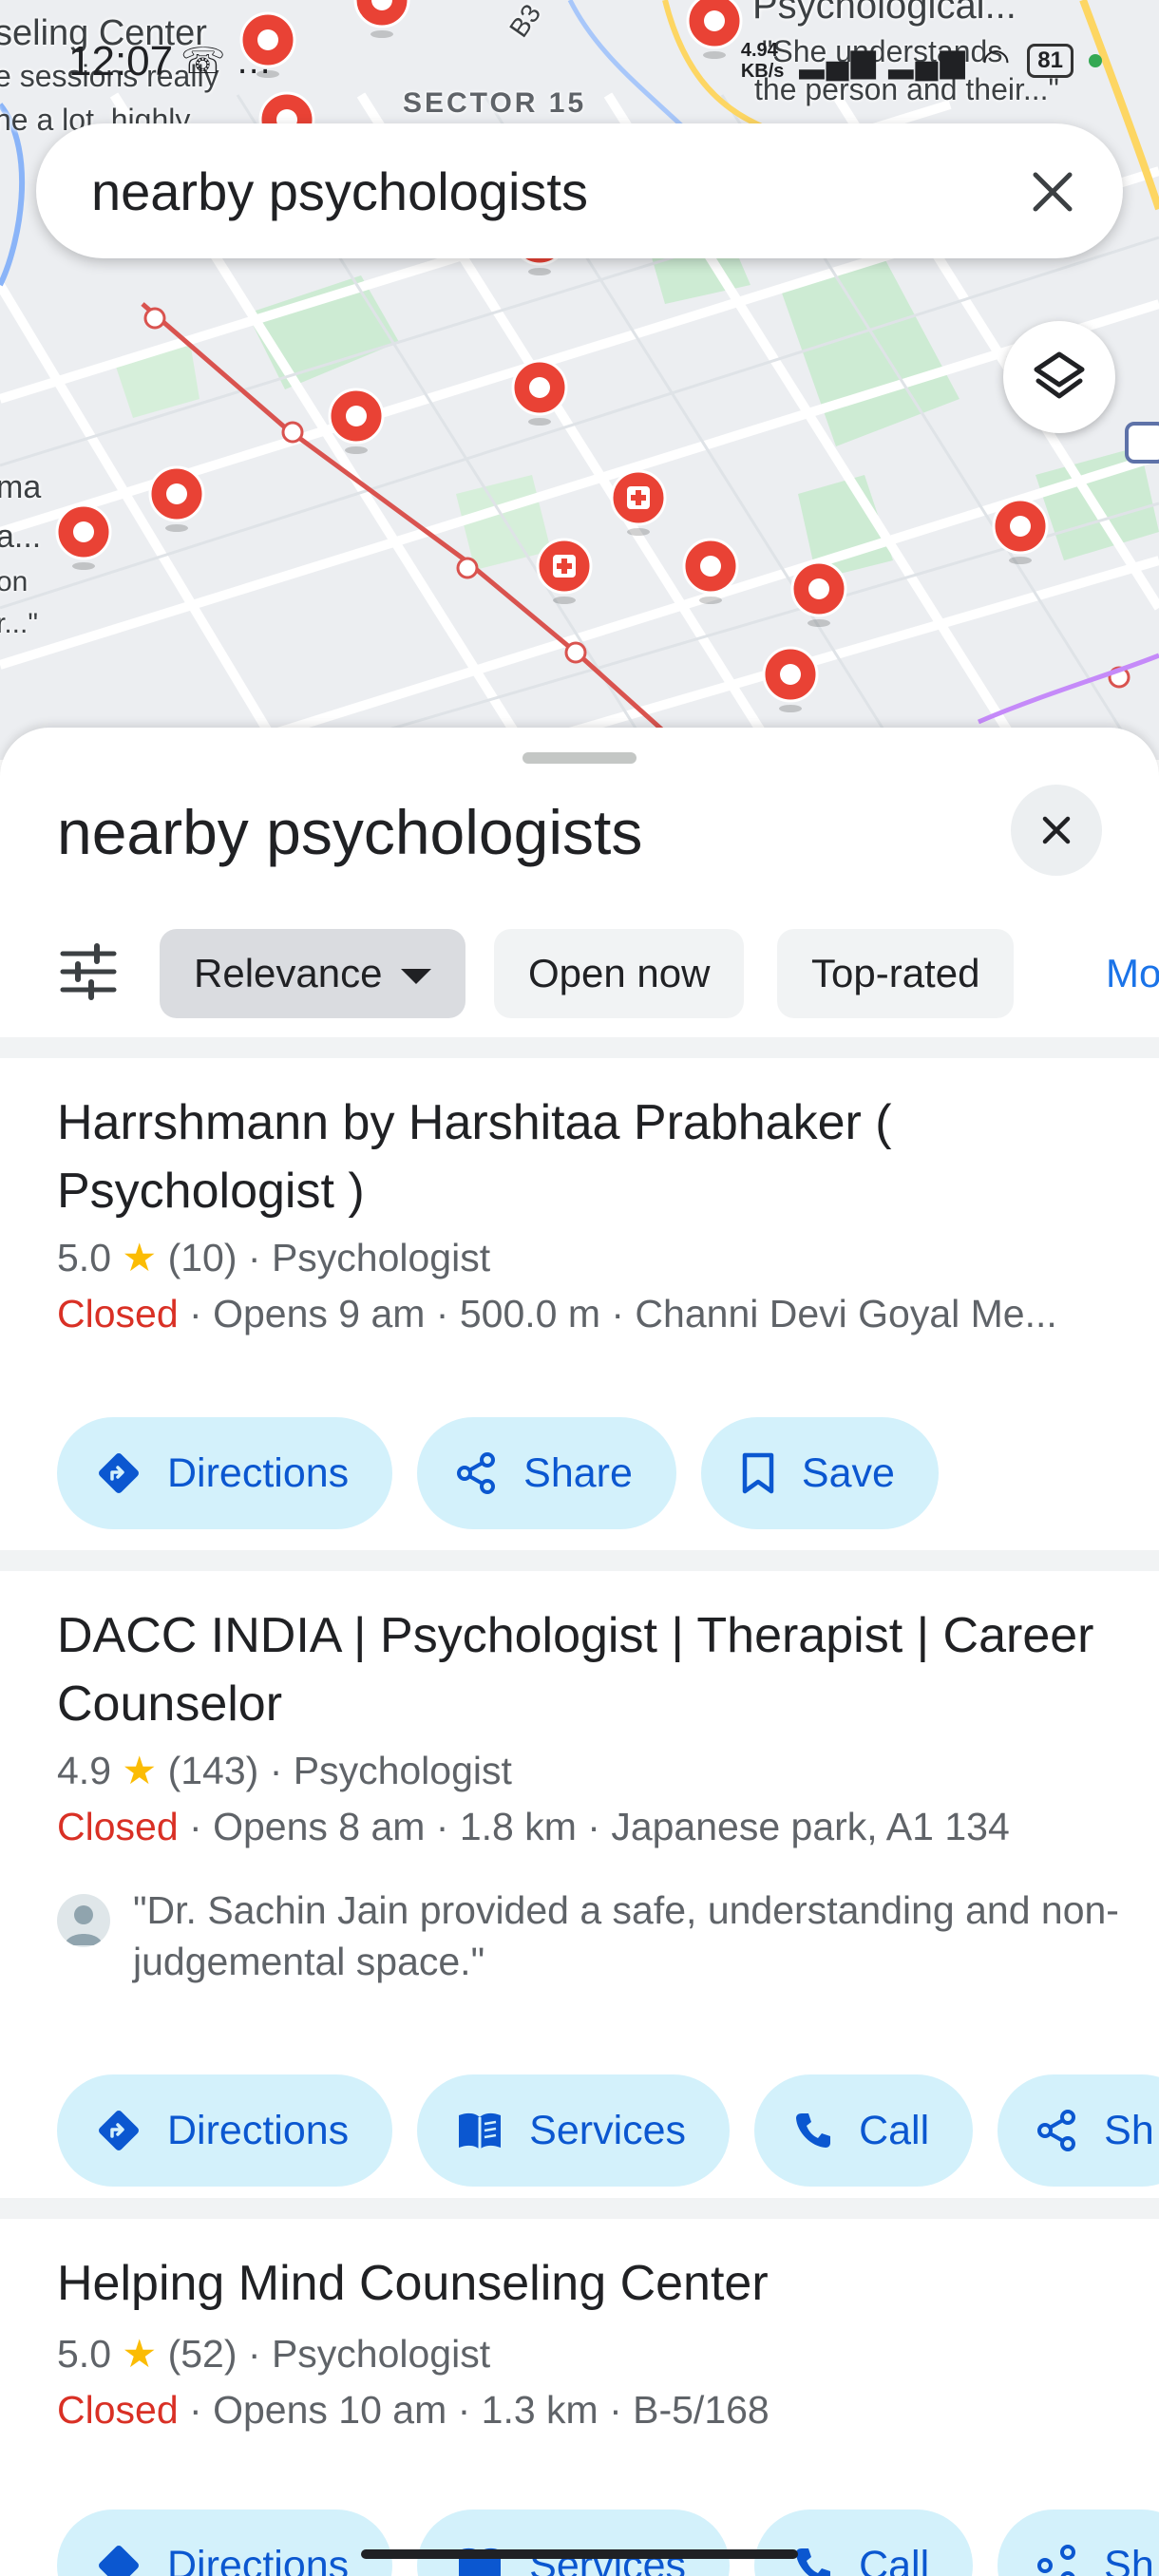 This screenshot has height=2576, width=1159. What do you see at coordinates (284, 1770) in the screenshot?
I see `result-rating-row: 4.9 ★ (143) · Psychologist` at bounding box center [284, 1770].